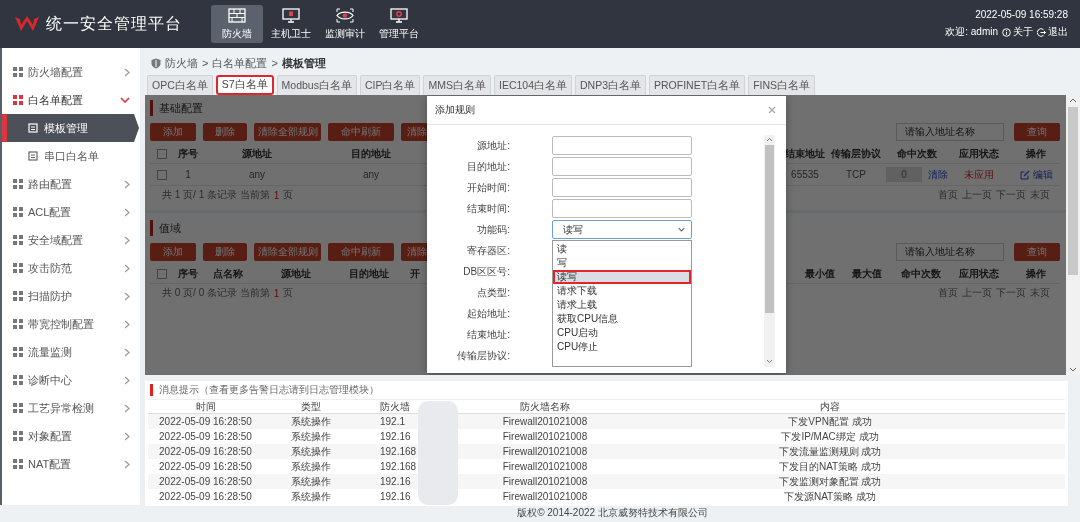  What do you see at coordinates (979, 174) in the screenshot?
I see `status-text: 未应用` at bounding box center [979, 174].